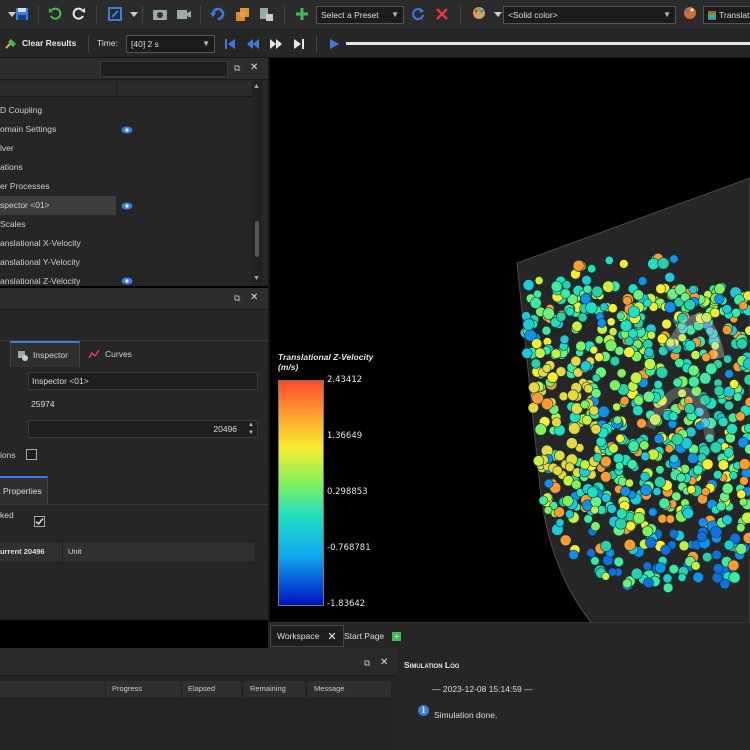  I want to click on camera-icon, so click(160, 14).